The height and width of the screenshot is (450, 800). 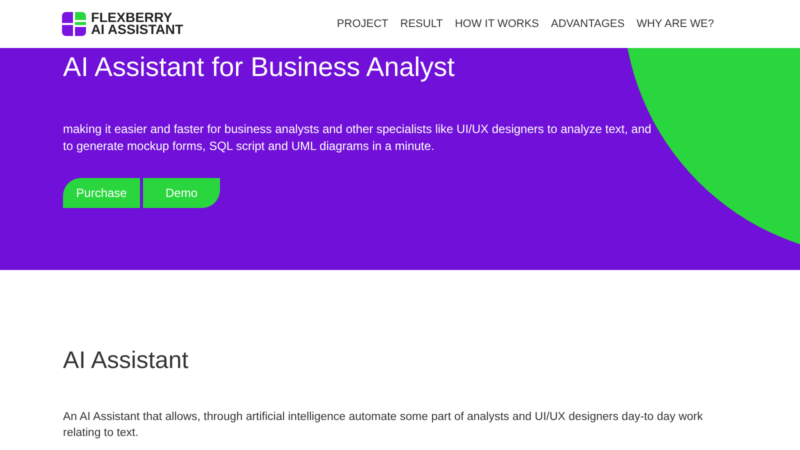 What do you see at coordinates (126, 361) in the screenshot?
I see `section-title: AI Assistant` at bounding box center [126, 361].